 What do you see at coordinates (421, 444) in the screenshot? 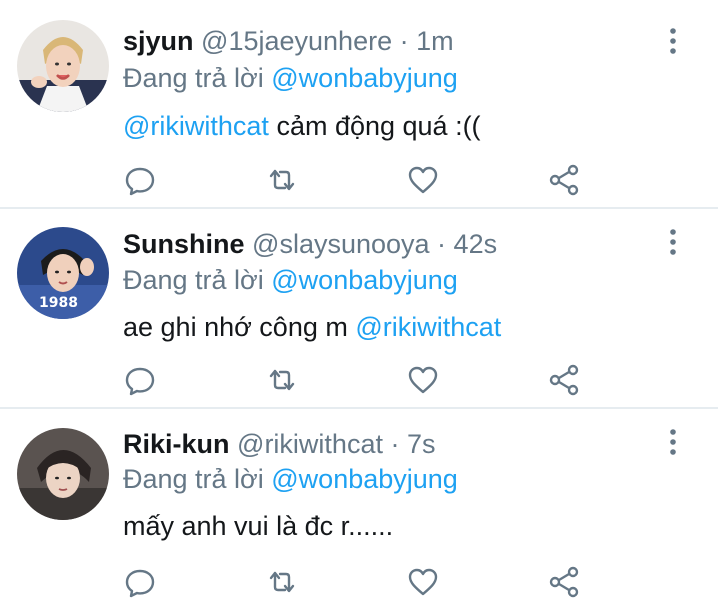
I see `timestamp: 7s` at bounding box center [421, 444].